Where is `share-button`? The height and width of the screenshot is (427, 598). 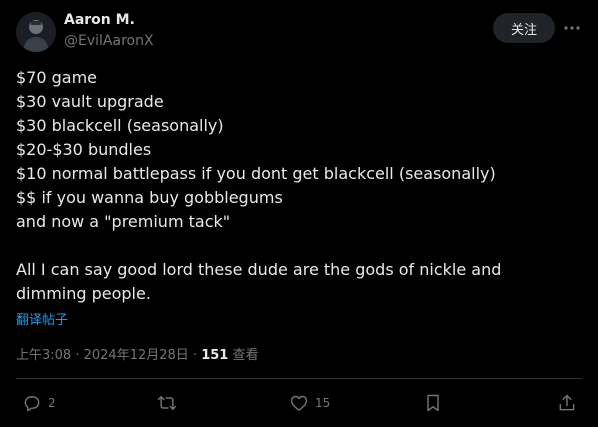
share-button is located at coordinates (567, 403).